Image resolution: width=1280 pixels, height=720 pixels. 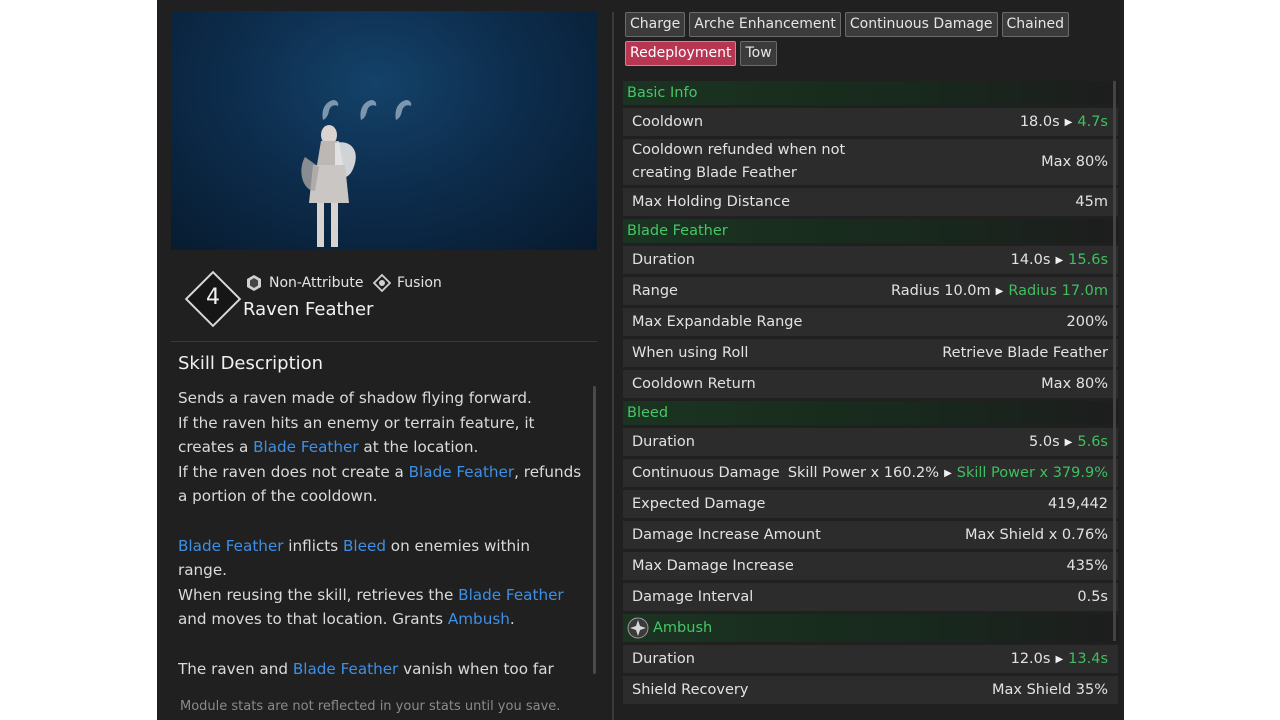 I want to click on skill-header: 4 Non-Attribute Fusion Raven Feather, so click(x=391, y=299).